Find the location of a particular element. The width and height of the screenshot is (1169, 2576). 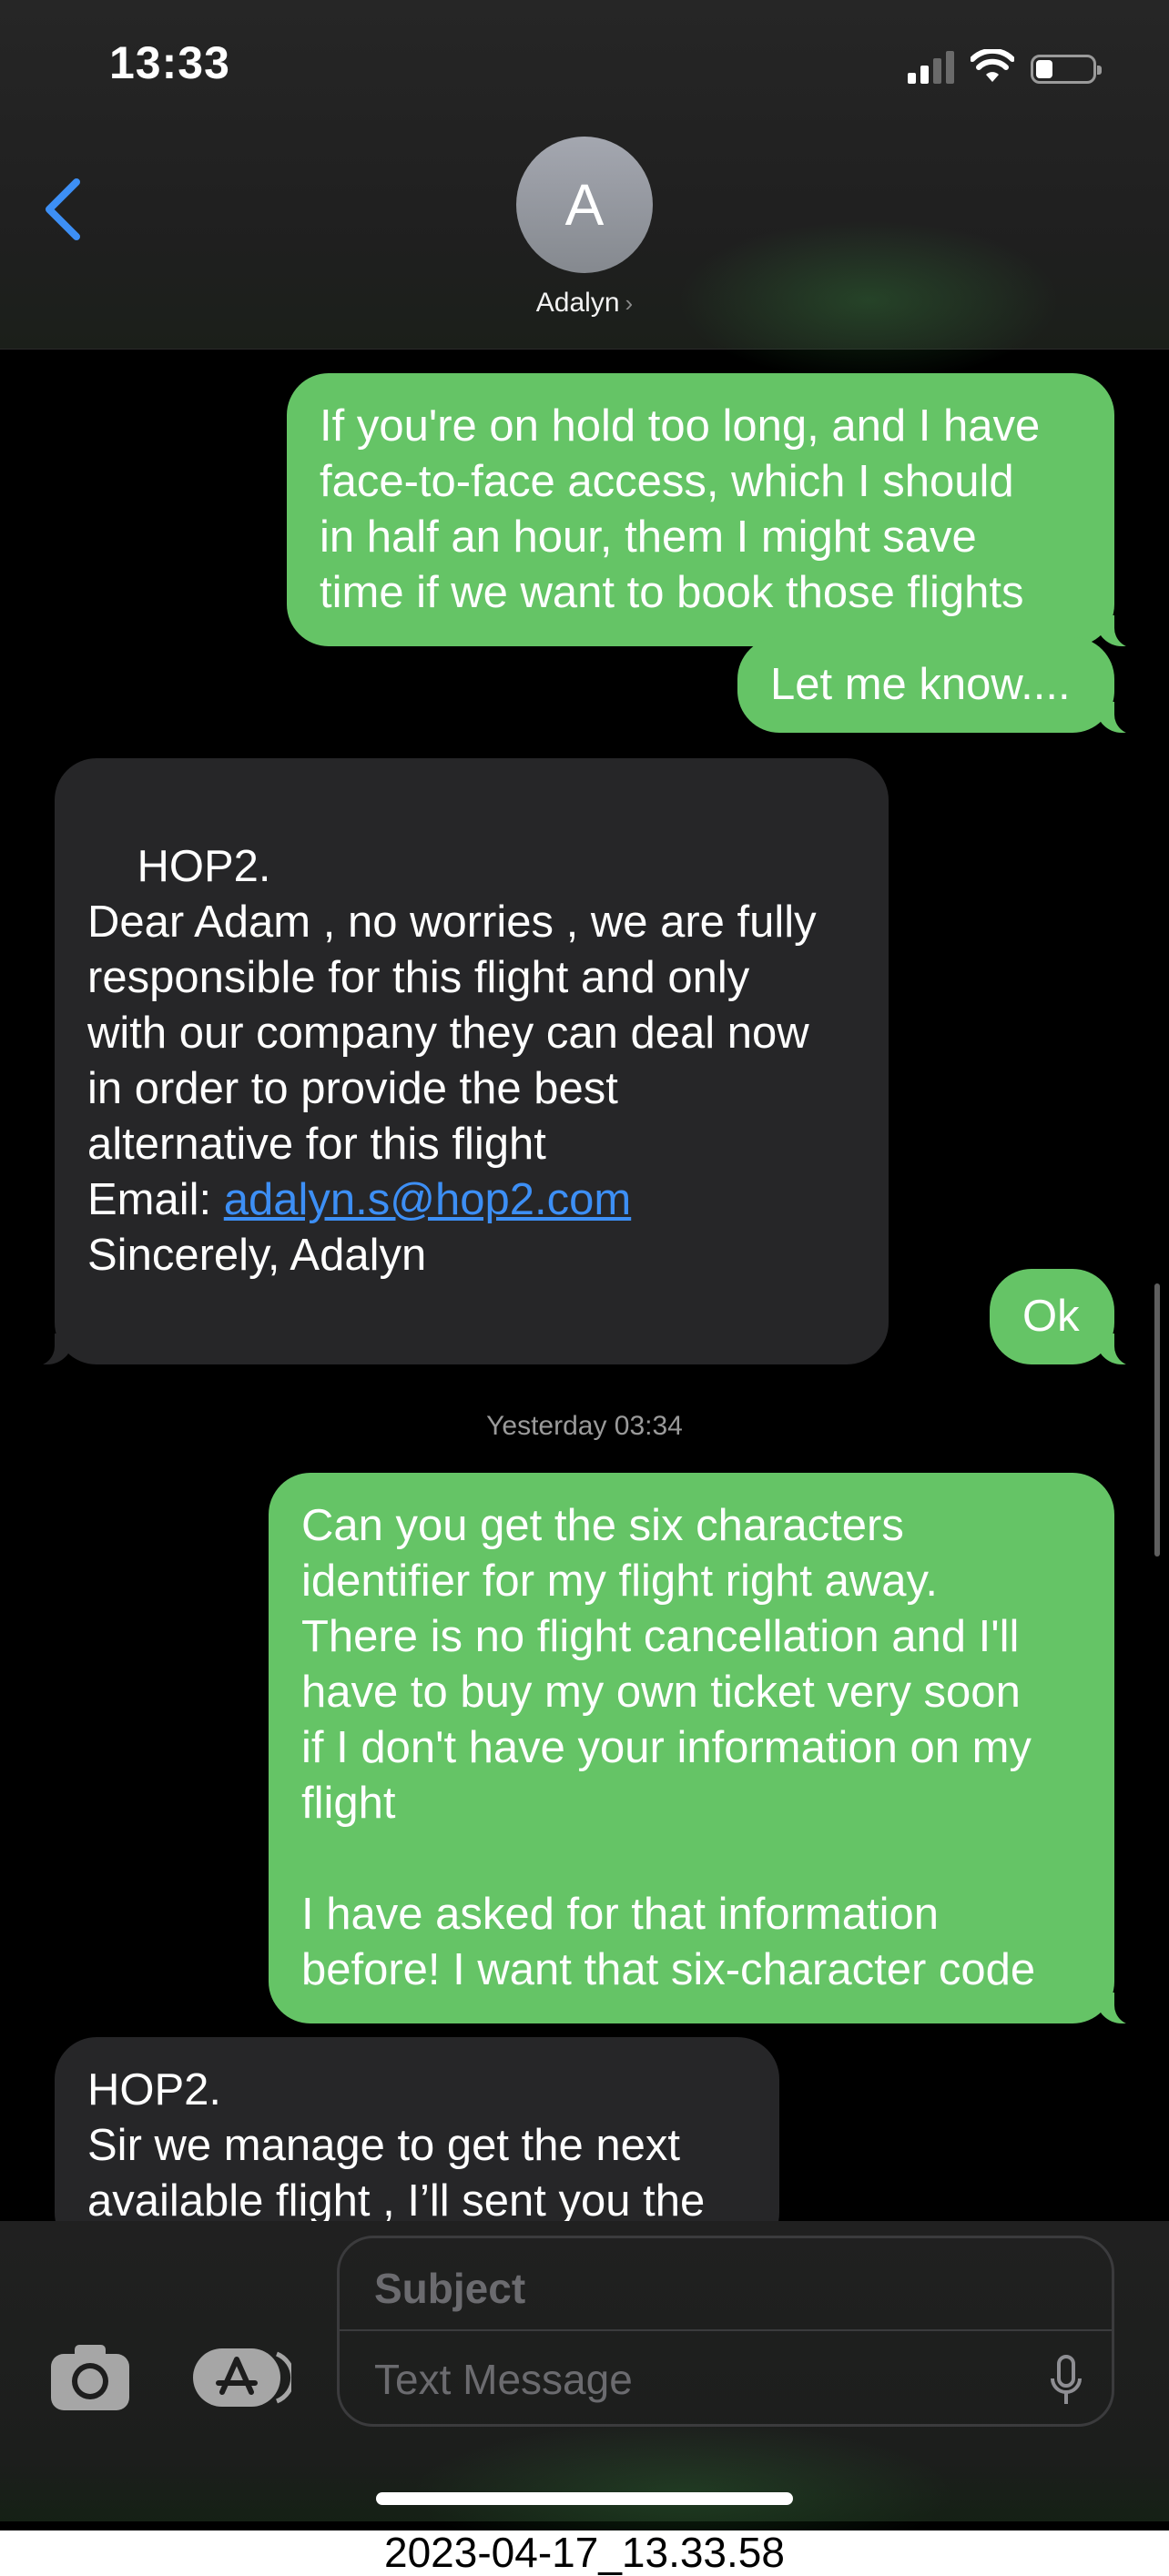

message-input: Subject Text Message is located at coordinates (725, 2331).